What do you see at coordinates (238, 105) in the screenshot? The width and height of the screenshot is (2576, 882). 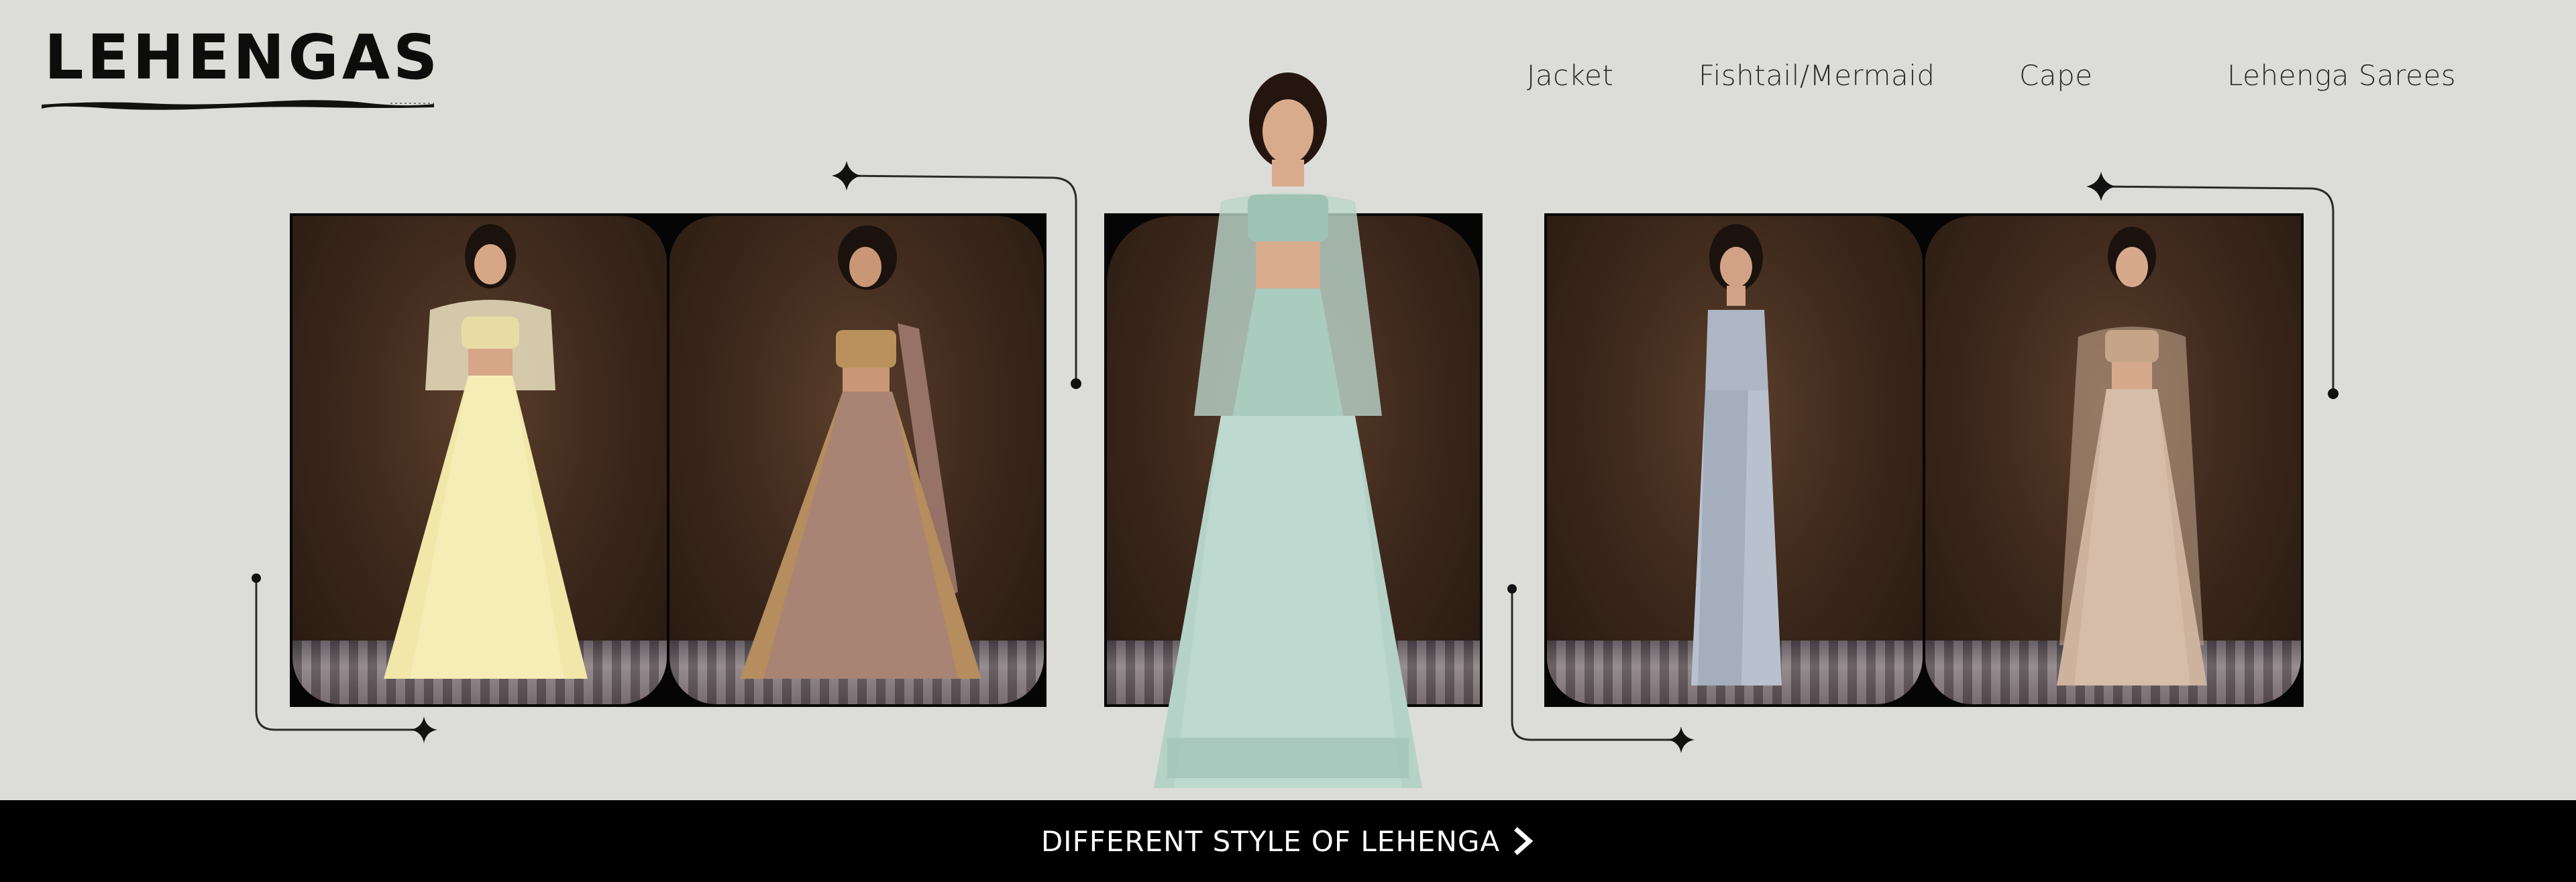 I see `brush-underline` at bounding box center [238, 105].